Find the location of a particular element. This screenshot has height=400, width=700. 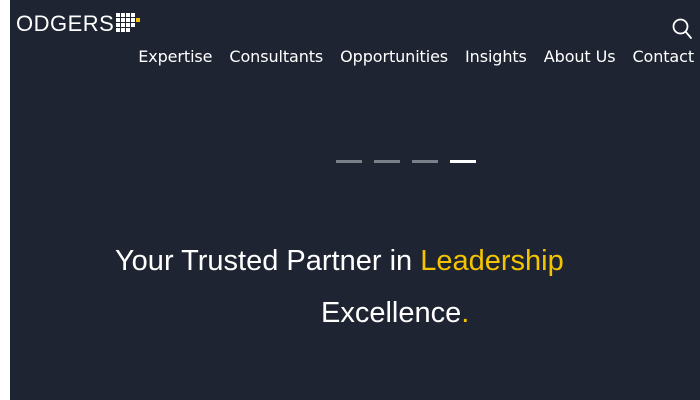

slide-indicator-4-active is located at coordinates (463, 161).